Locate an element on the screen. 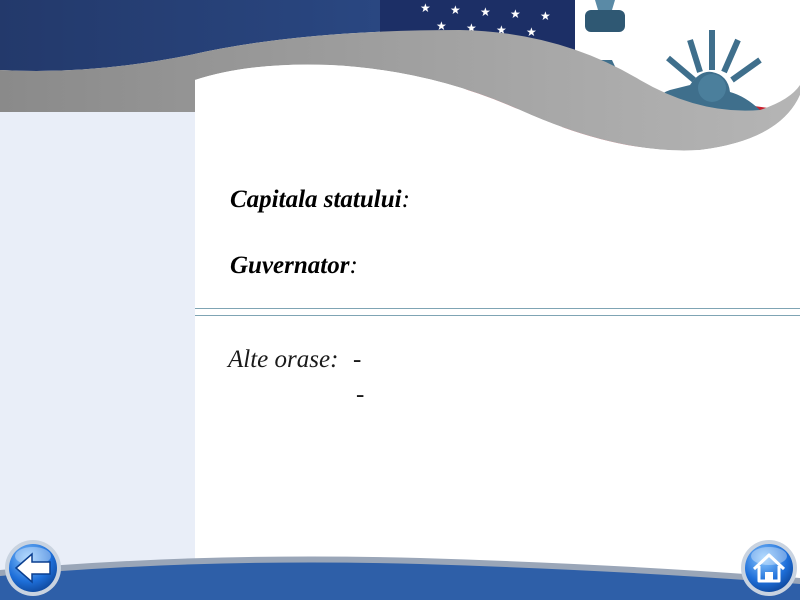 Image resolution: width=800 pixels, height=600 pixels. capital-label: Capitala statului: is located at coordinates (320, 200).